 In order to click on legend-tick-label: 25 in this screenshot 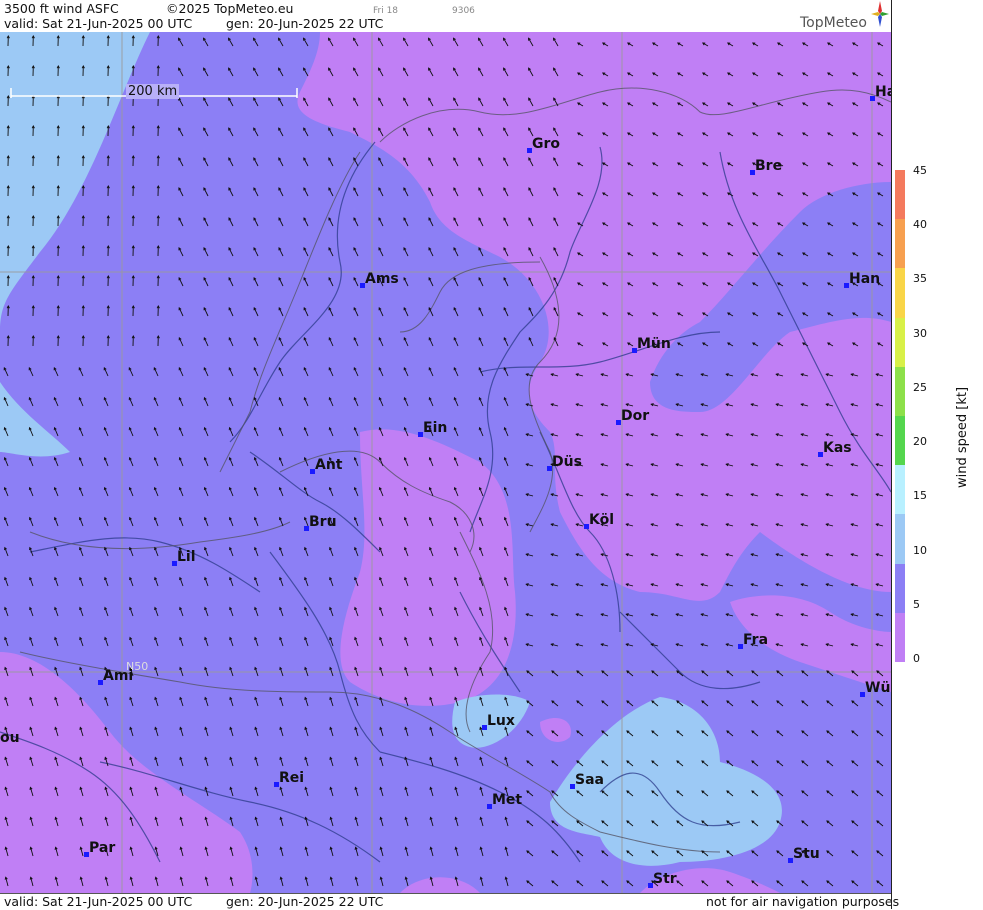, I will do `click(920, 387)`.